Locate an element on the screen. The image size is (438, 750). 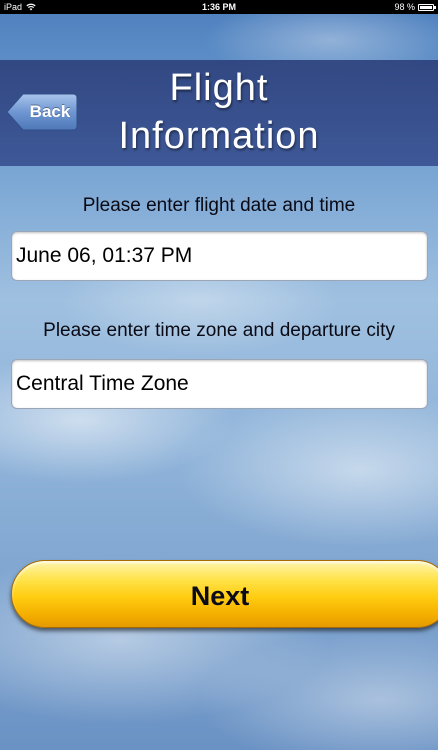
status-right: 98 % is located at coordinates (415, 7).